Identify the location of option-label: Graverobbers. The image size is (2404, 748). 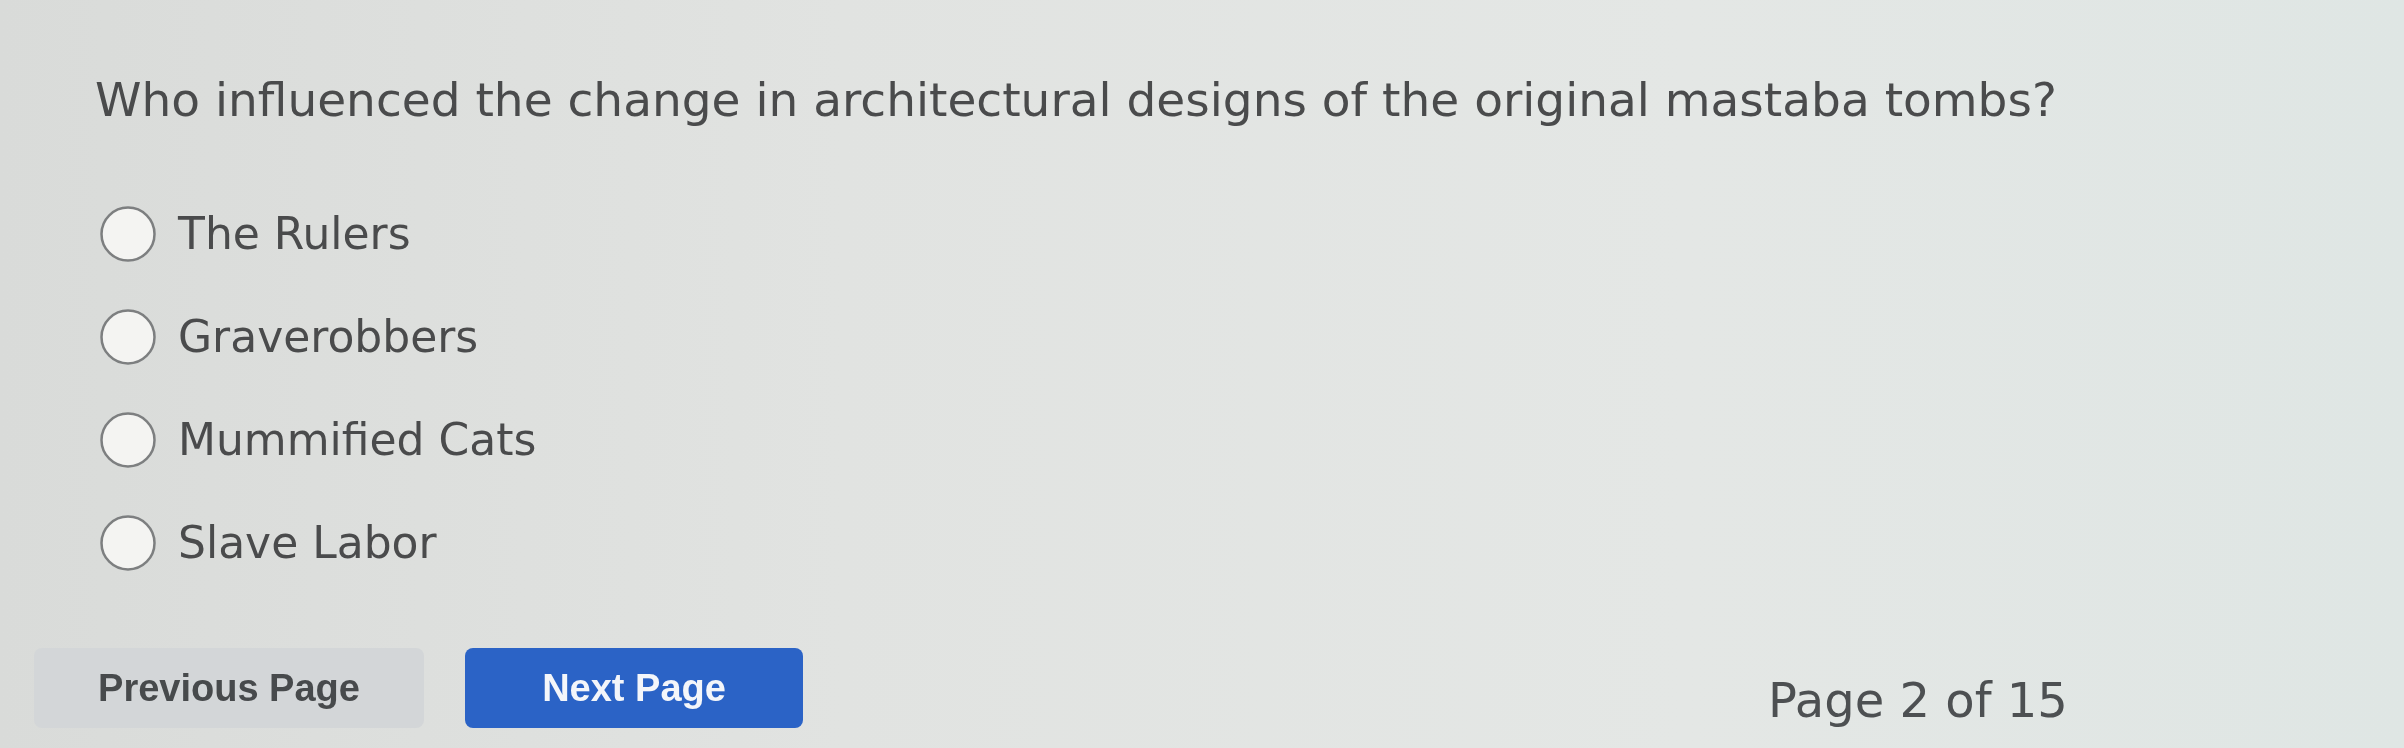
(328, 336).